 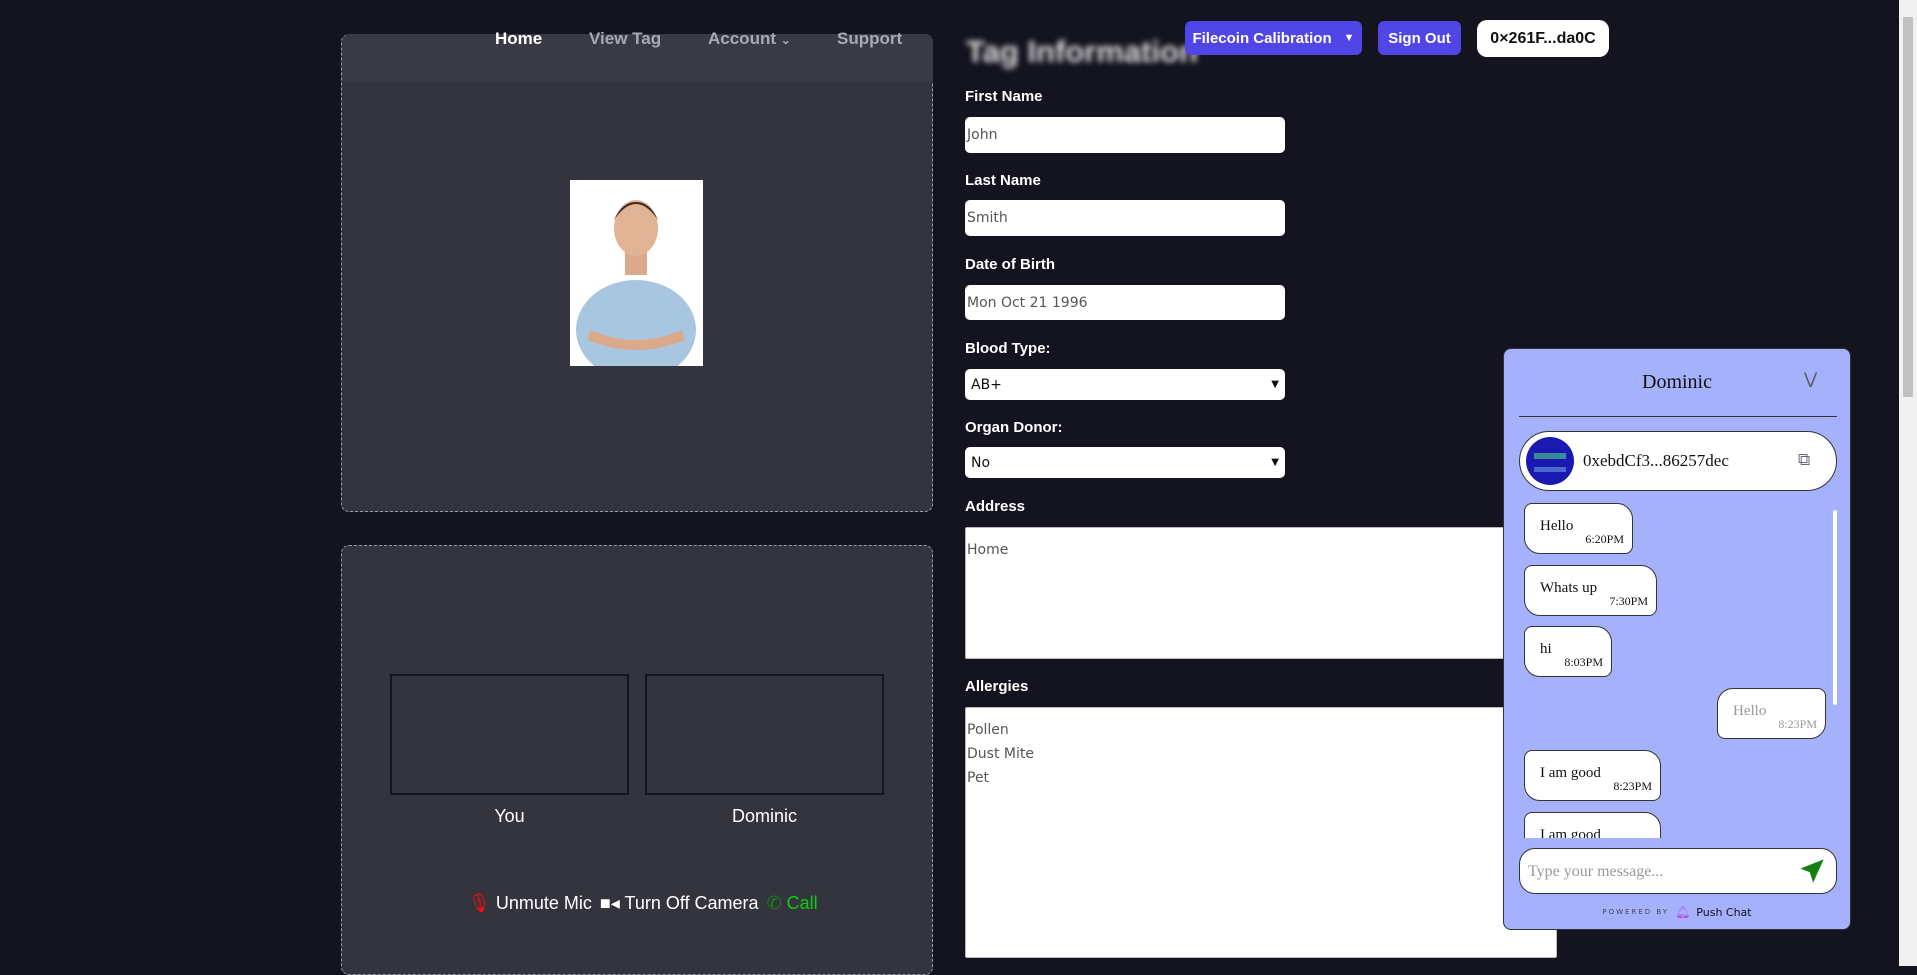 I want to click on allergy-item: Dust Mite, so click(x=1000, y=754).